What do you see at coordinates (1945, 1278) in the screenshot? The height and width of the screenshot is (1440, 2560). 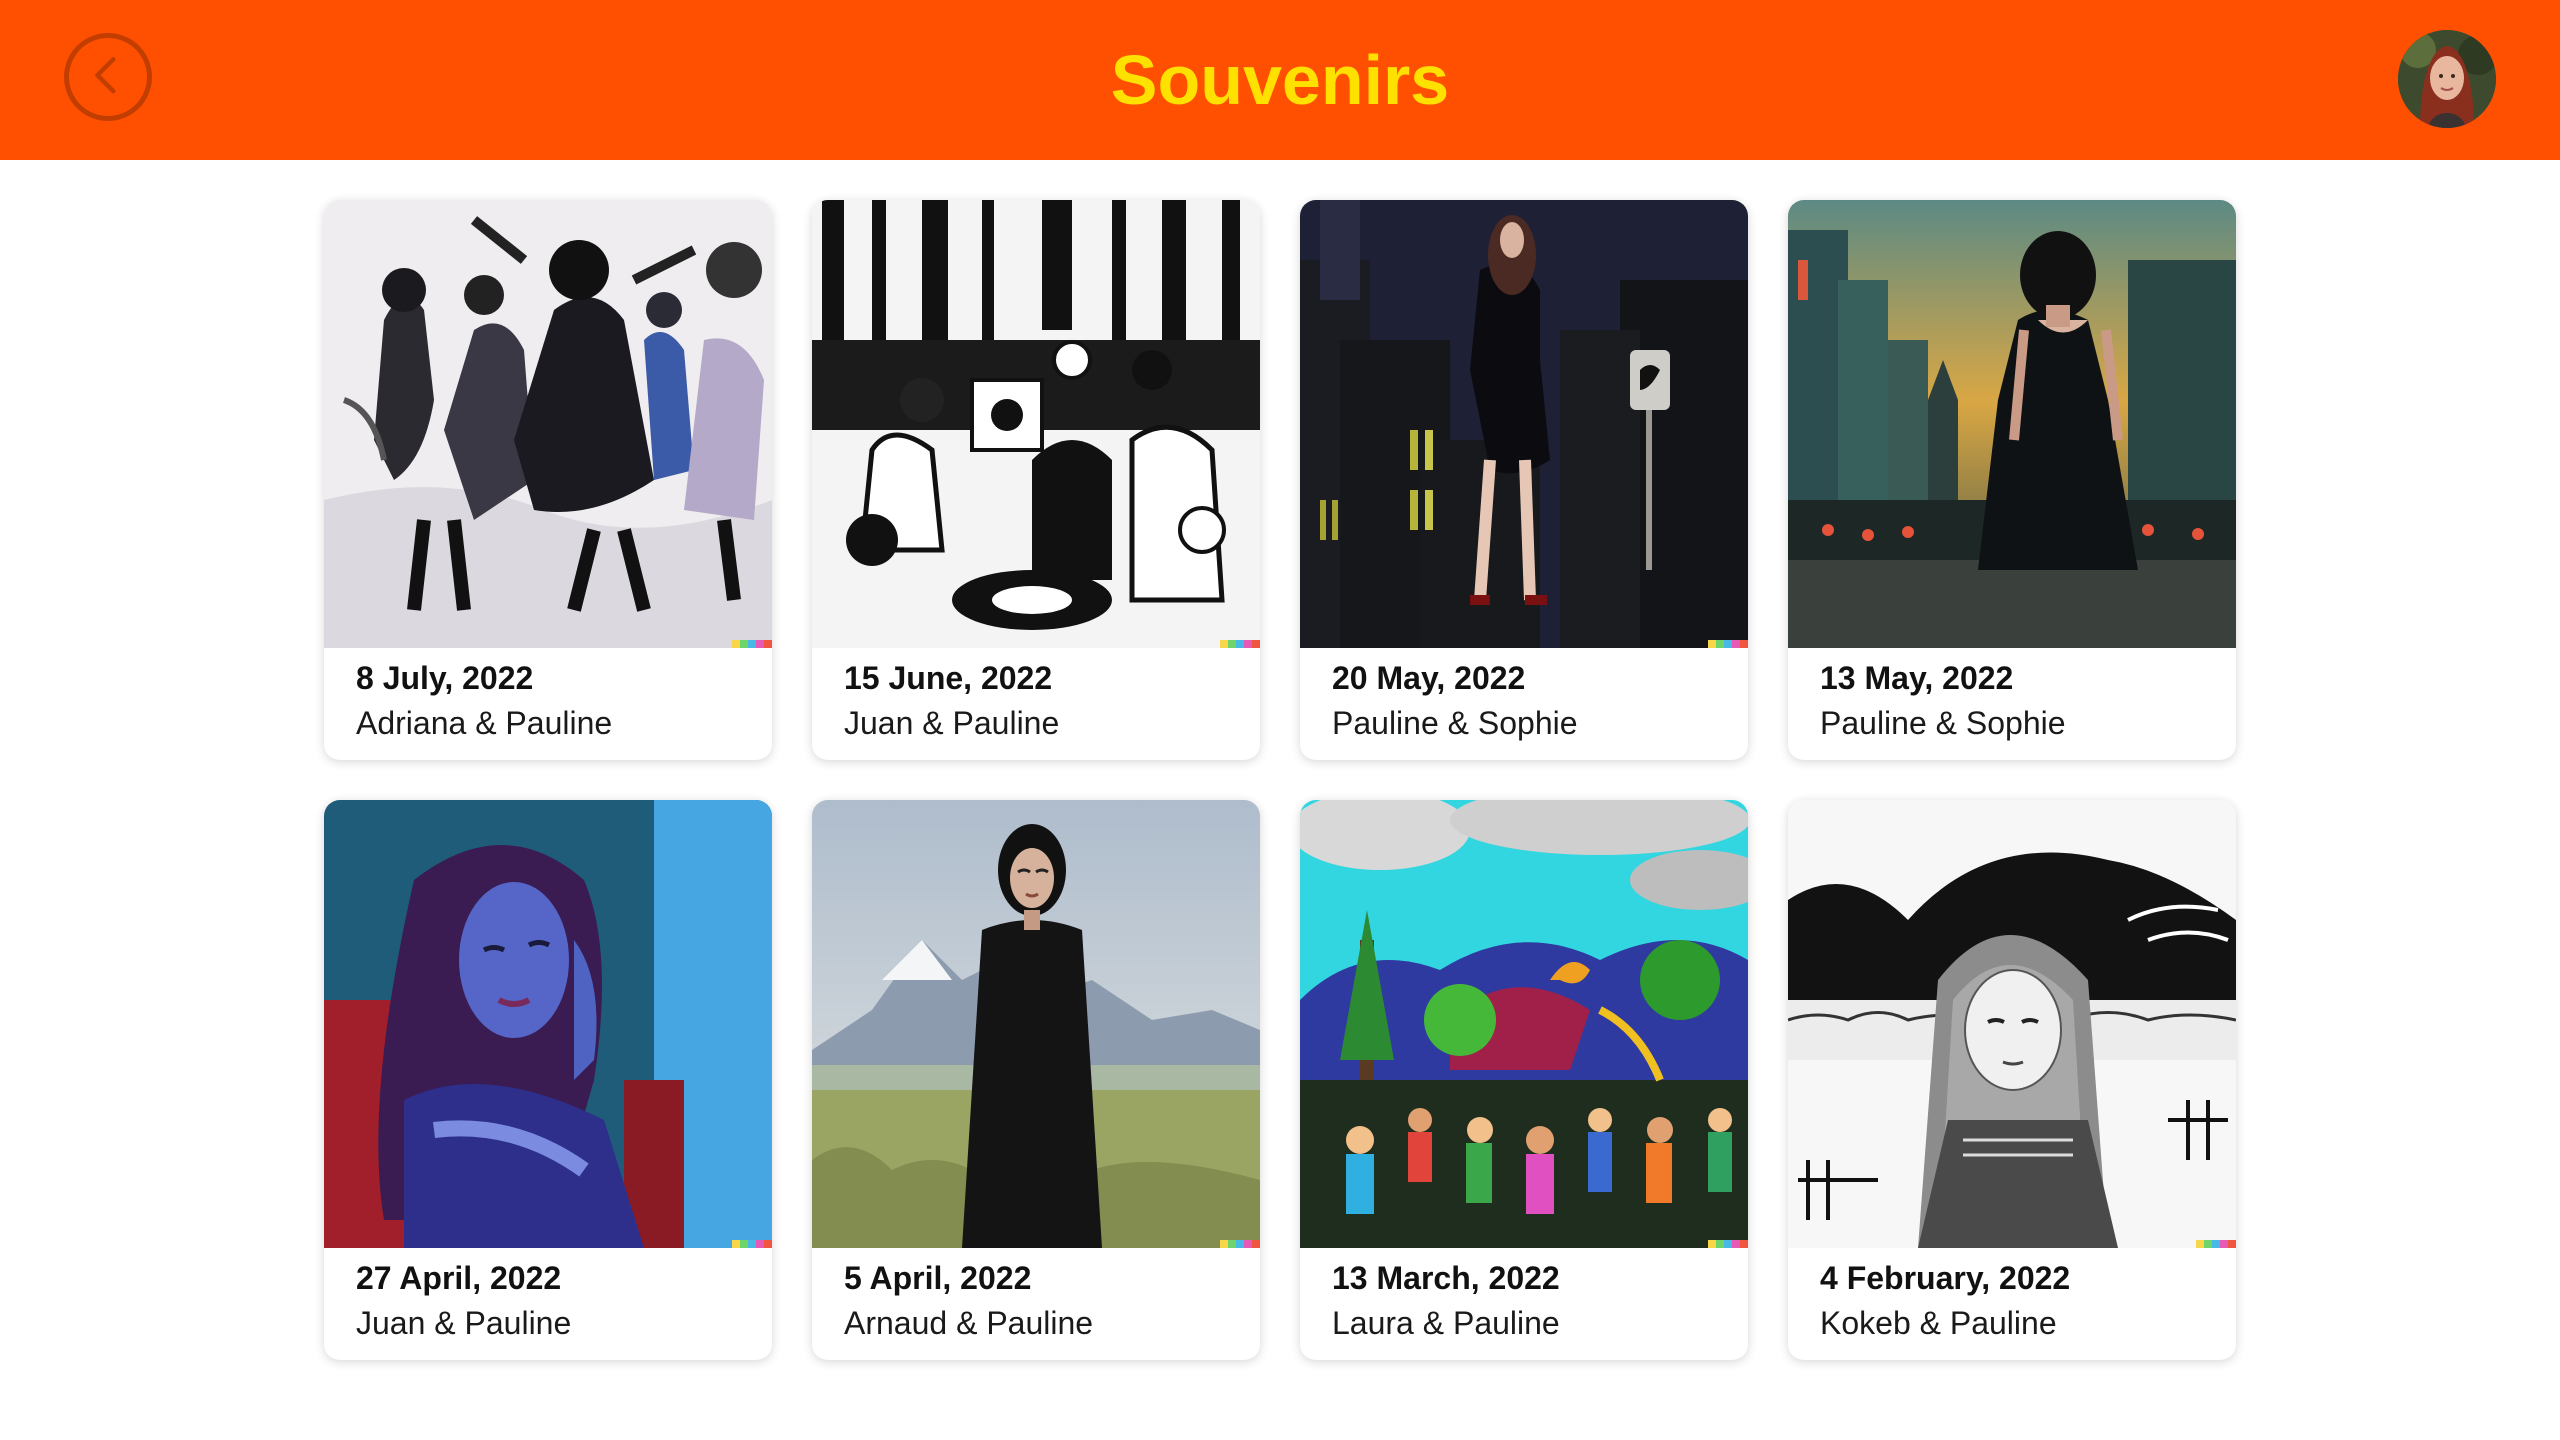 I see `souvenir-date: 4 February, 2022` at bounding box center [1945, 1278].